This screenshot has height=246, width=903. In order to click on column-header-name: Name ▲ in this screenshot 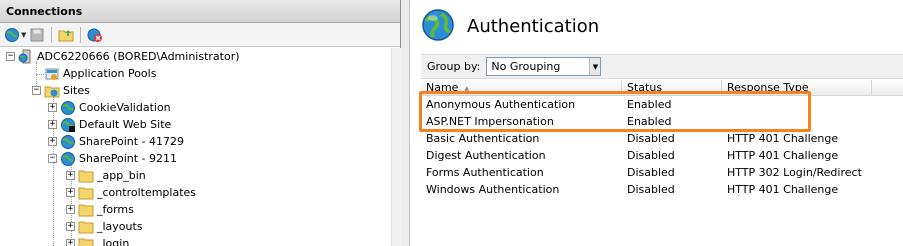, I will do `click(521, 88)`.